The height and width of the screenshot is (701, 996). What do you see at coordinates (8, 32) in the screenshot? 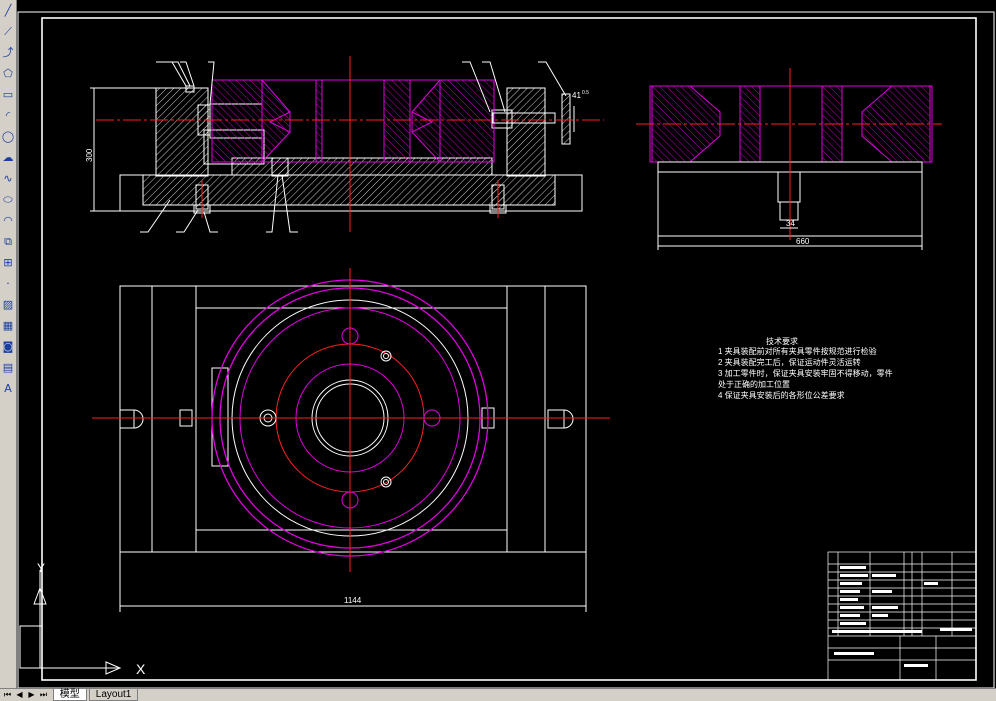
I see `construction-line-tool: ⟋` at bounding box center [8, 32].